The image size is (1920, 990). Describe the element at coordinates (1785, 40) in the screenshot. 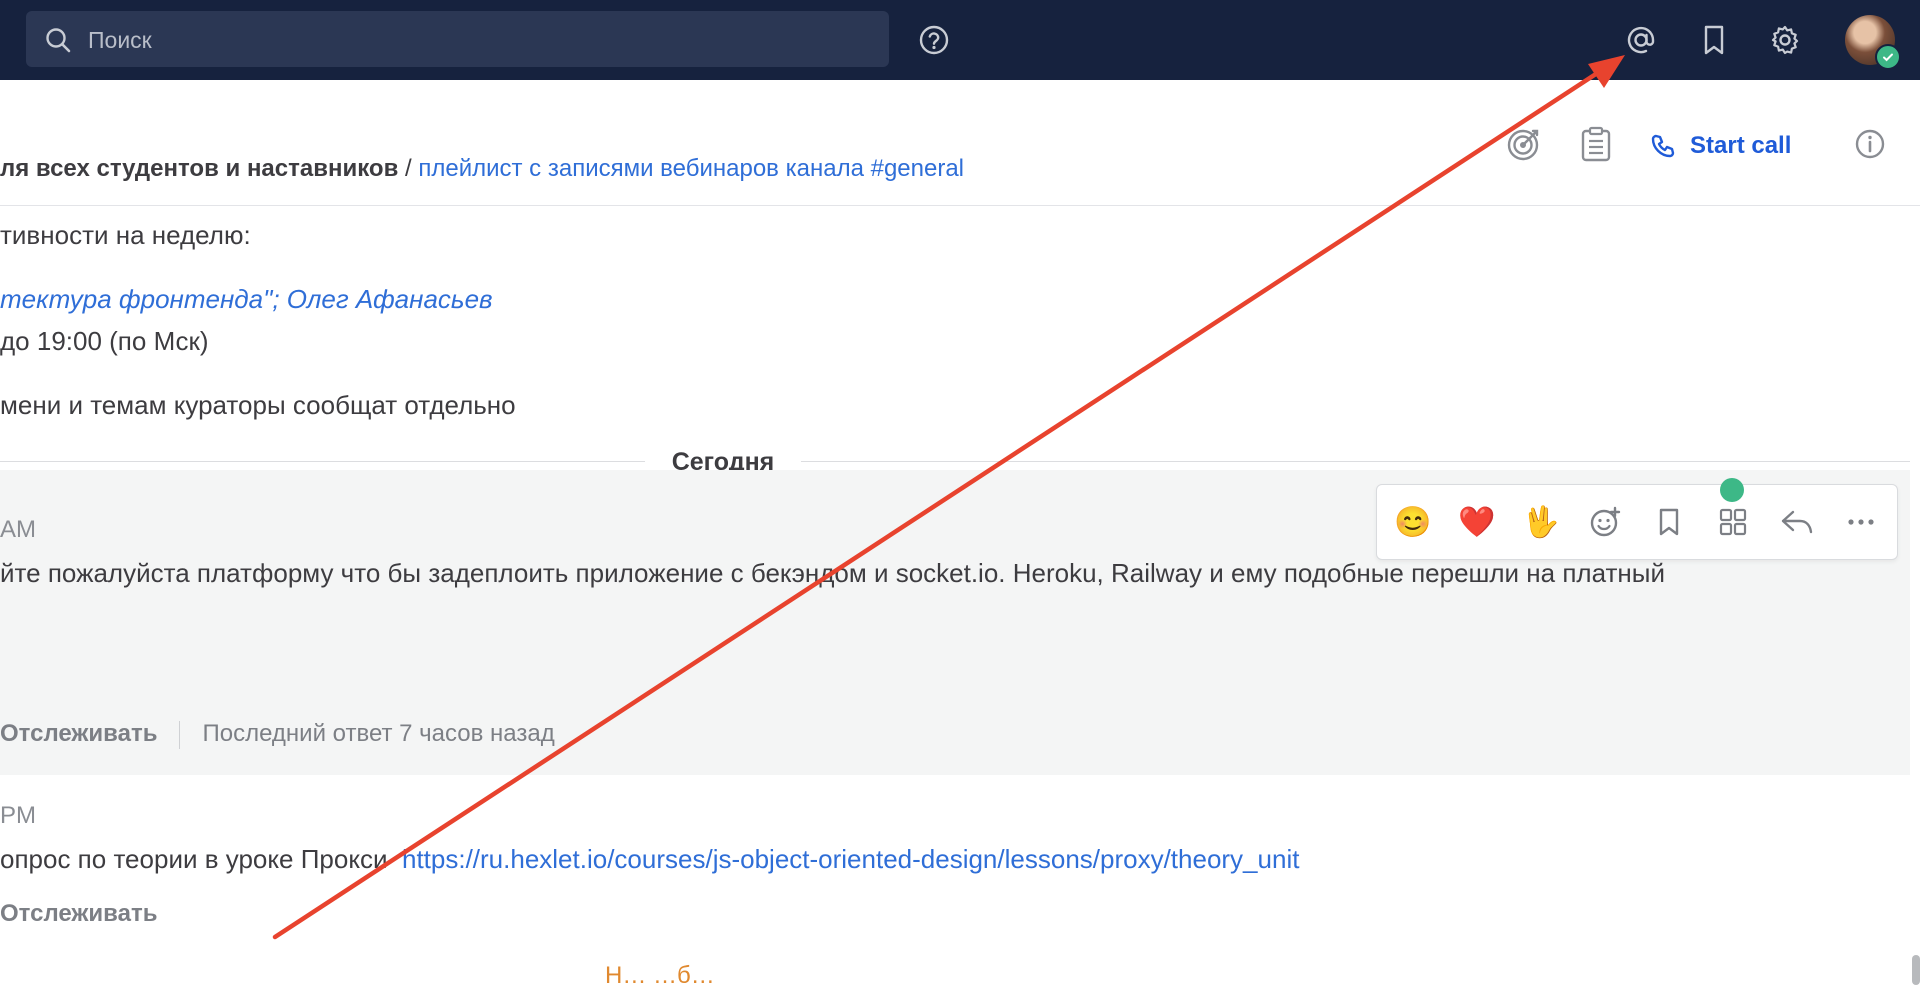

I see `gear-icon` at that location.